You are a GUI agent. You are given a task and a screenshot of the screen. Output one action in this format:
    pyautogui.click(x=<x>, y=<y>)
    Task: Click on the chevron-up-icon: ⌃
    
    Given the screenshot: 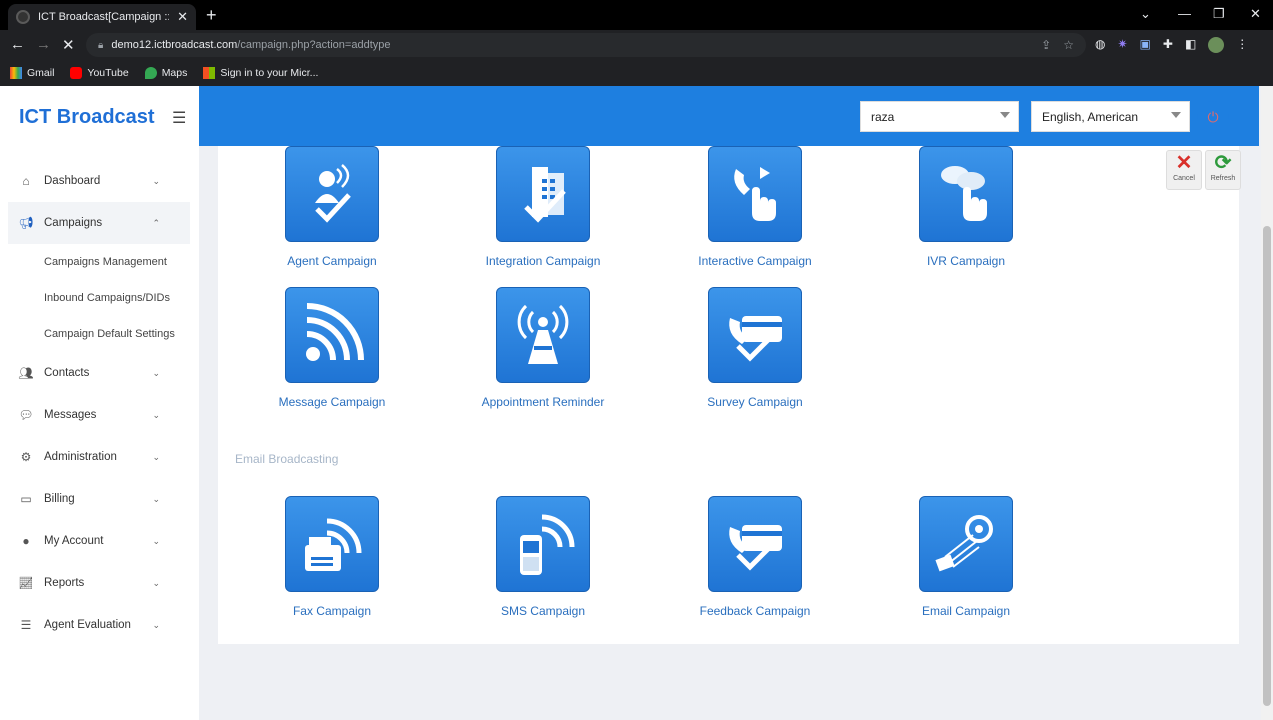 What is the action you would take?
    pyautogui.click(x=156, y=222)
    